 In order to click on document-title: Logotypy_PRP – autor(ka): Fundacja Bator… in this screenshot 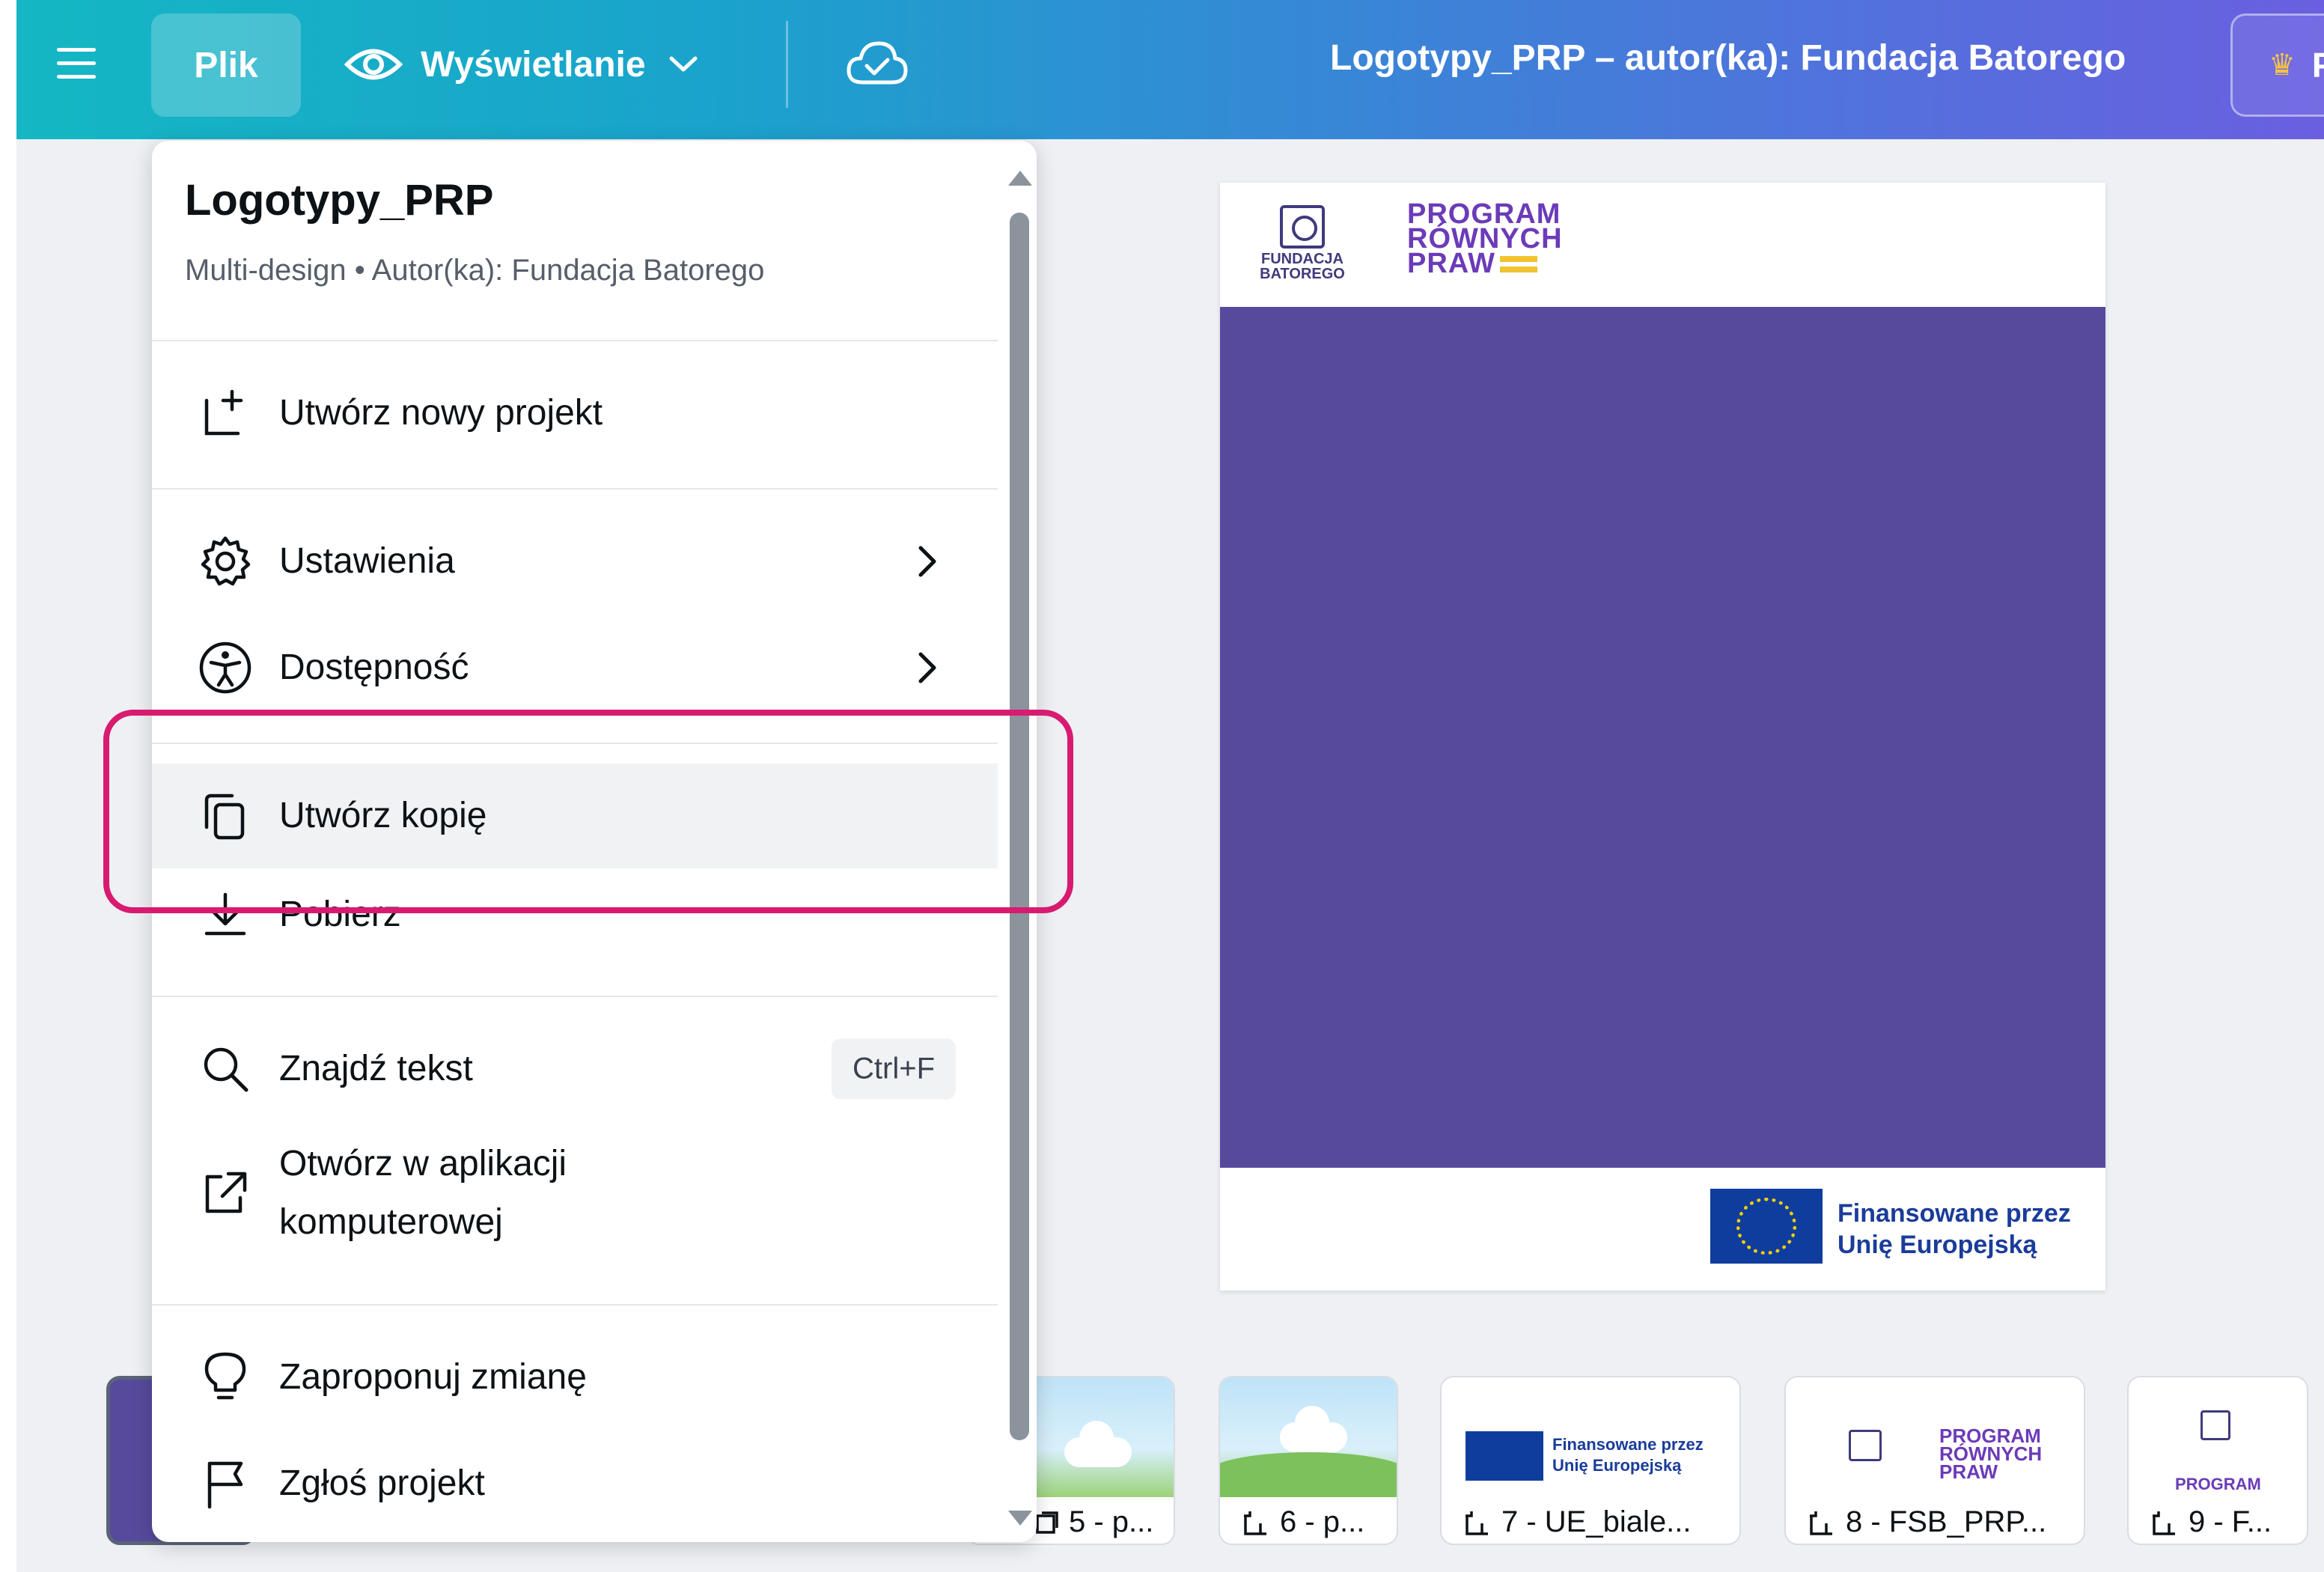, I will do `click(1728, 58)`.